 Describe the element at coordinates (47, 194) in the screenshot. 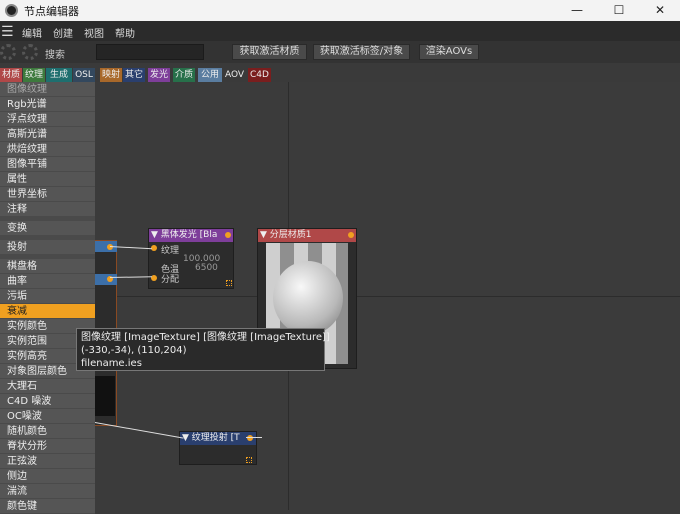

I see `menu-item-world-coordinate: 世界坐标` at that location.